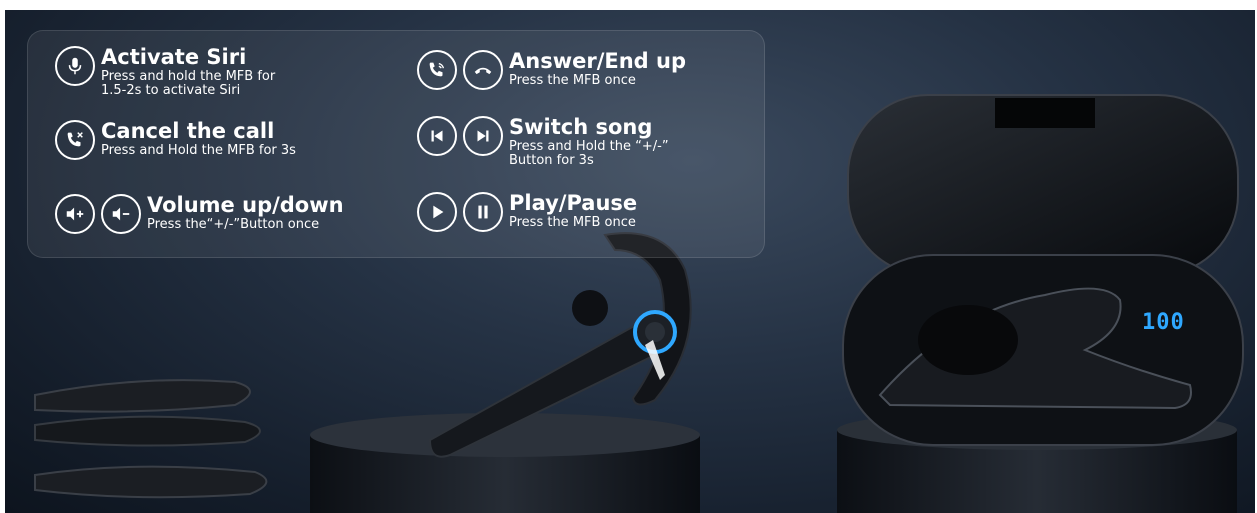 The width and height of the screenshot is (1257, 513). What do you see at coordinates (121, 214) in the screenshot?
I see `volume-down-icon` at bounding box center [121, 214].